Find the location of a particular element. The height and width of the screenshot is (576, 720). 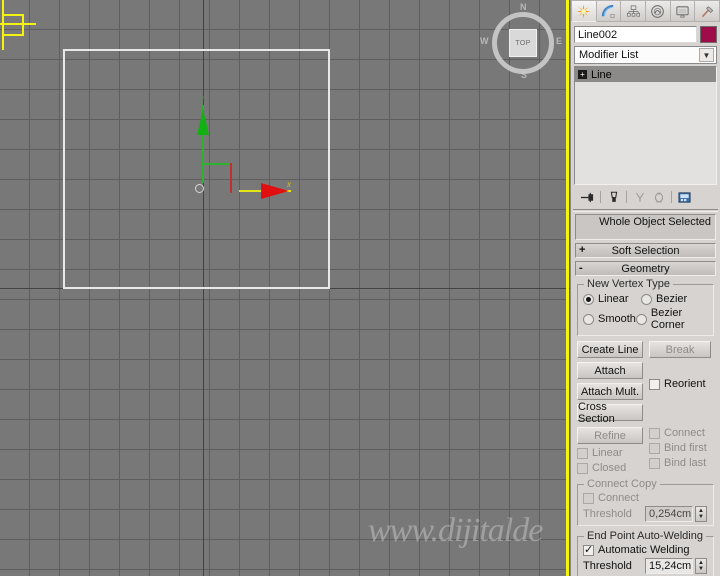

transform-gizmo: y x is located at coordinates (250, 146).